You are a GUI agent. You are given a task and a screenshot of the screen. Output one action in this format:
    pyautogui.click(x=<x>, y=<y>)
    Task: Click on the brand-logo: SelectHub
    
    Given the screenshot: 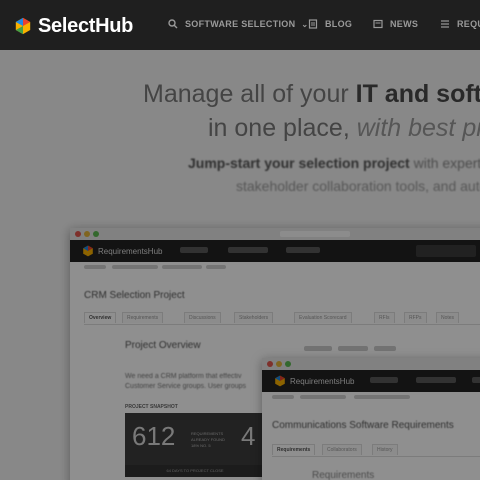 What is the action you would take?
    pyautogui.click(x=73, y=26)
    